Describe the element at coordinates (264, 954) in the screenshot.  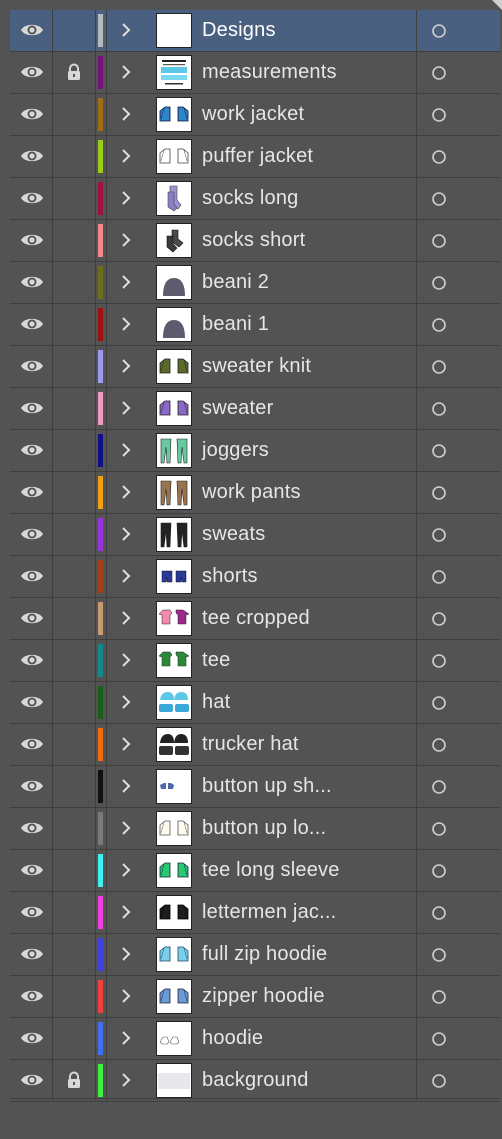
I see `layer-name: full zip hoodie` at that location.